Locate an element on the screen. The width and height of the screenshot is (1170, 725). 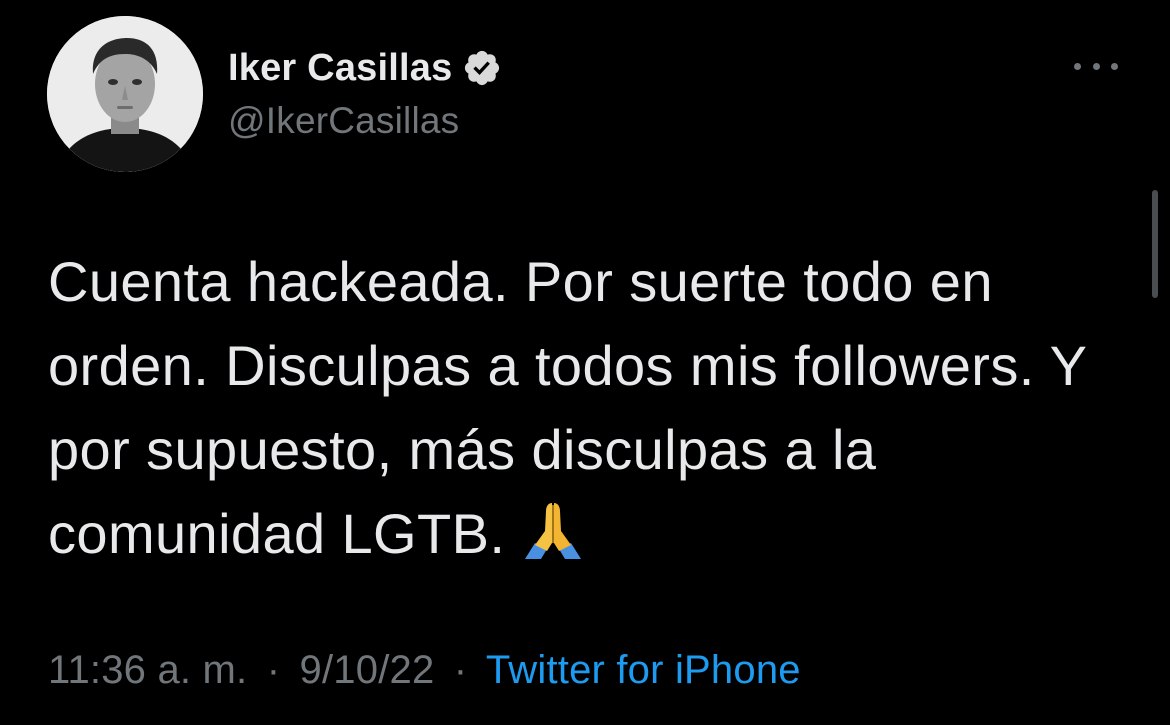
more-options-icon is located at coordinates (1096, 66).